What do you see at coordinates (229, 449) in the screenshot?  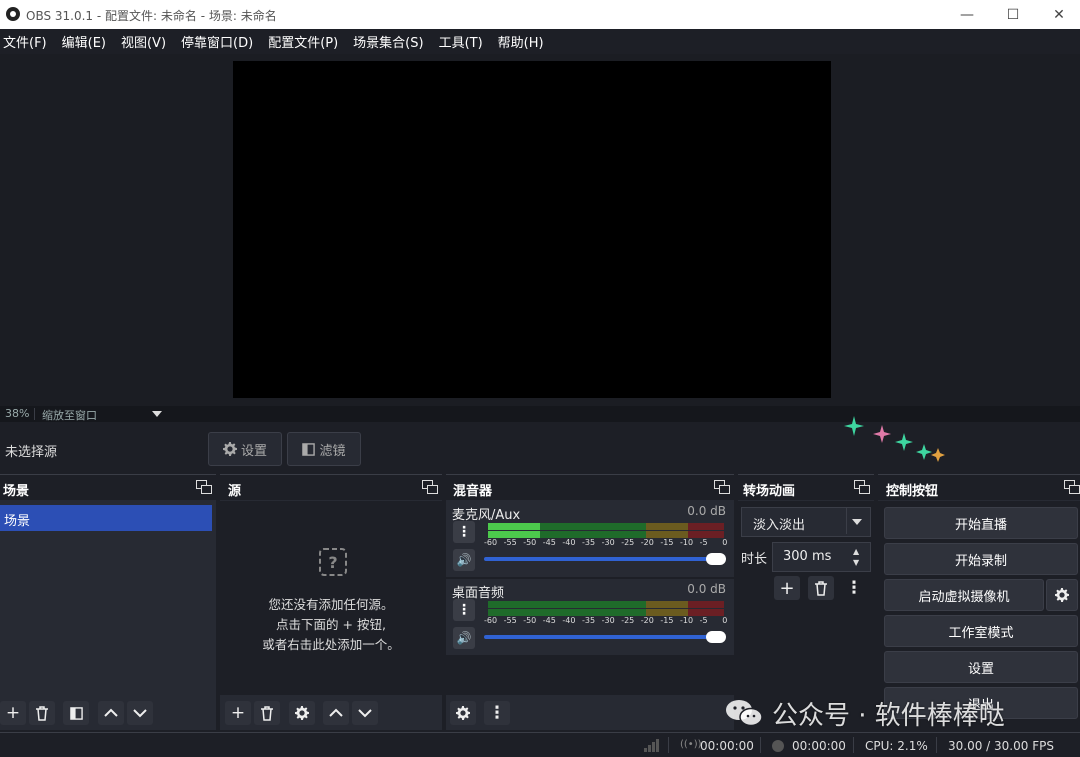 I see `gear-icon` at bounding box center [229, 449].